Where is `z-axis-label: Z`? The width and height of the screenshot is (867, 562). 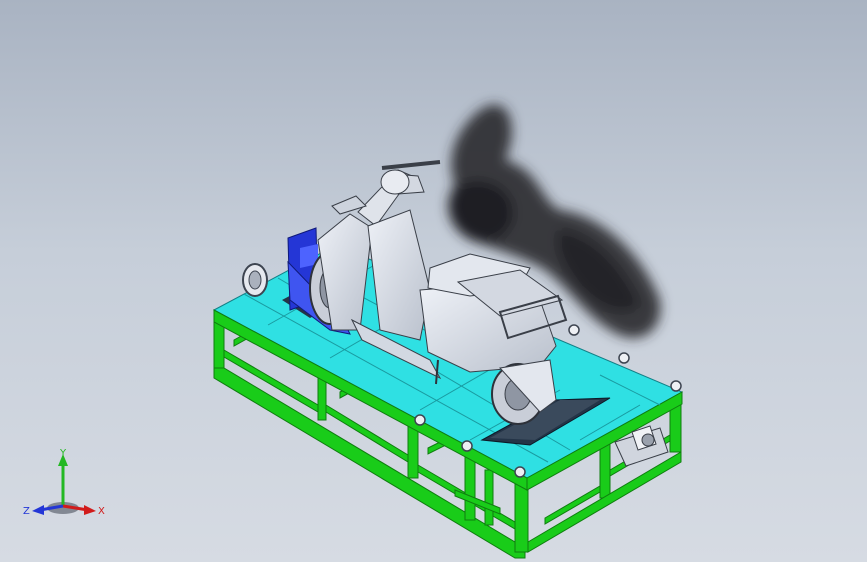
z-axis-label: Z is located at coordinates (26, 511).